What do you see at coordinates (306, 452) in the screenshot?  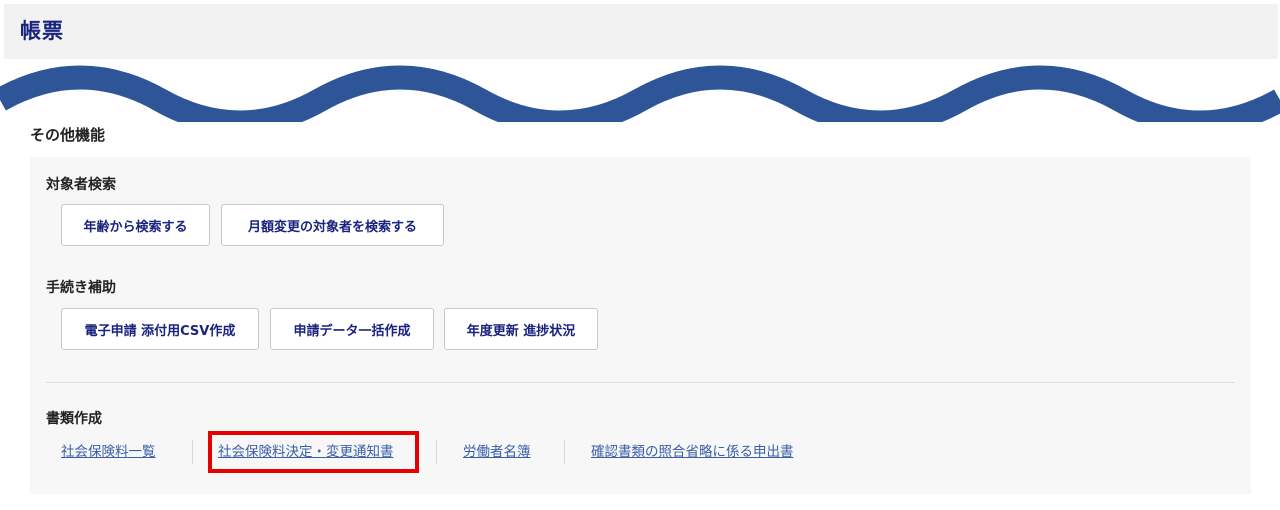 I see `link-insurance-decision-notice: 社会保険料決定・変更通知書` at bounding box center [306, 452].